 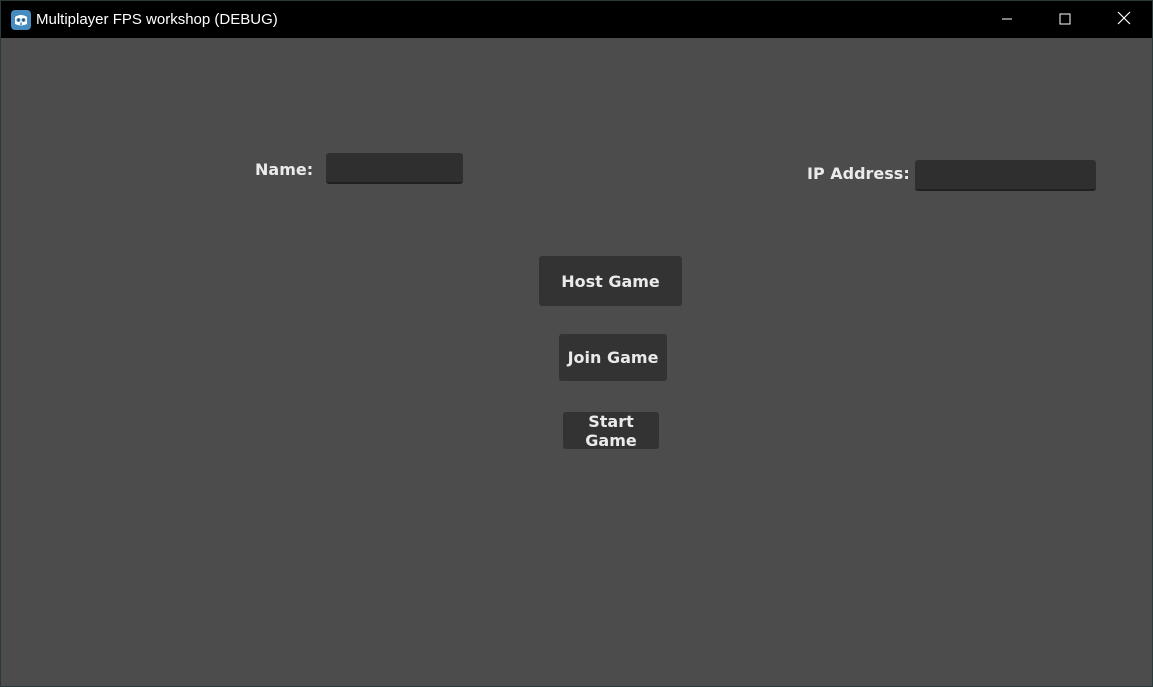 I want to click on maximize-button, so click(x=1065, y=19).